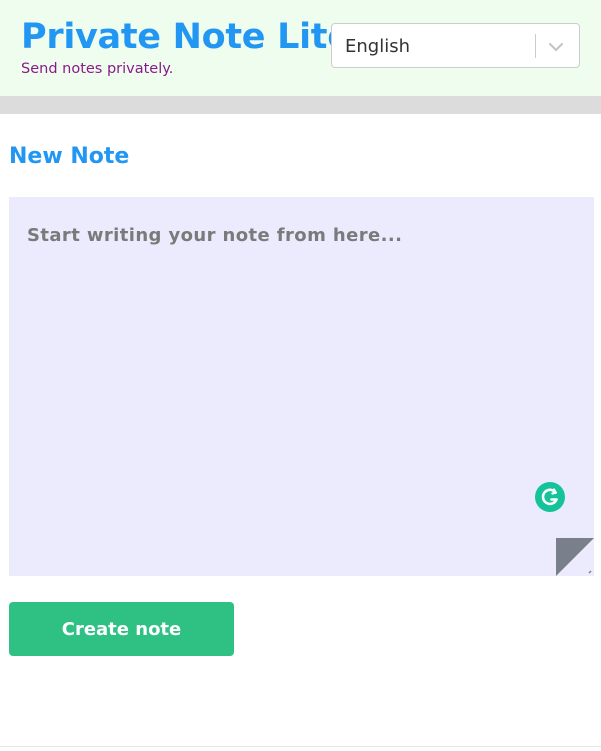  Describe the element at coordinates (535, 46) in the screenshot. I see `language-select-separator` at that location.